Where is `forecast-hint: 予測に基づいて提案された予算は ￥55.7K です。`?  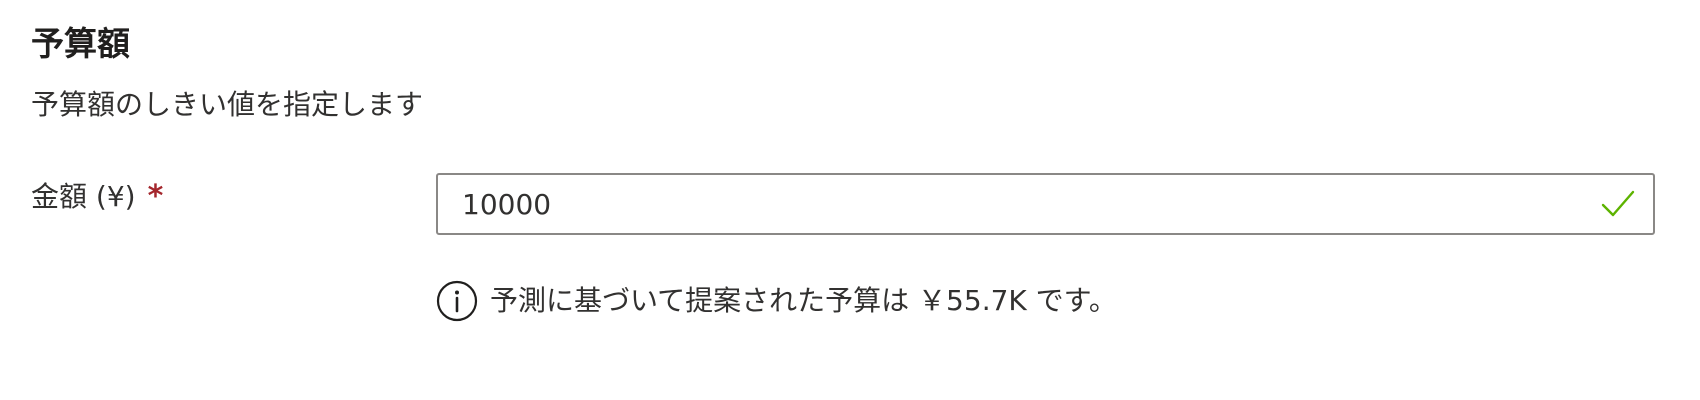
forecast-hint: 予測に基づいて提案された予算は ￥55.7K です。 is located at coordinates (776, 301).